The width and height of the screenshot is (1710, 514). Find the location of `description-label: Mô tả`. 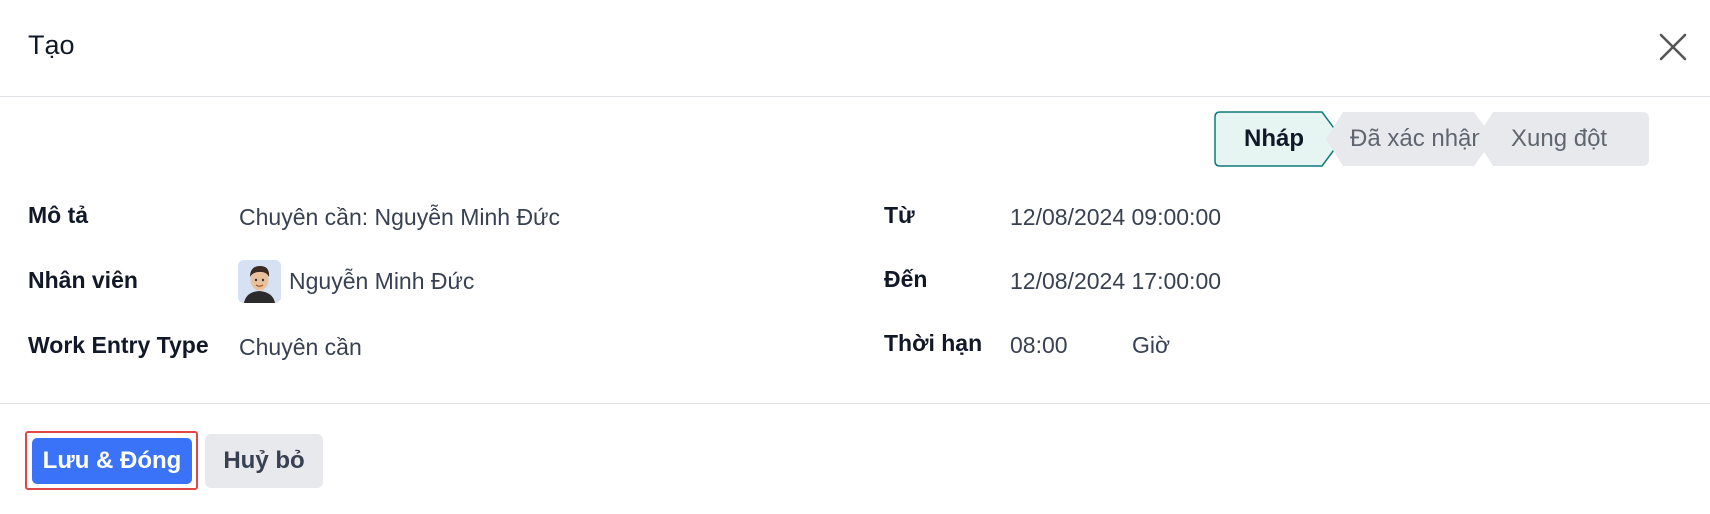

description-label: Mô tả is located at coordinates (58, 215).